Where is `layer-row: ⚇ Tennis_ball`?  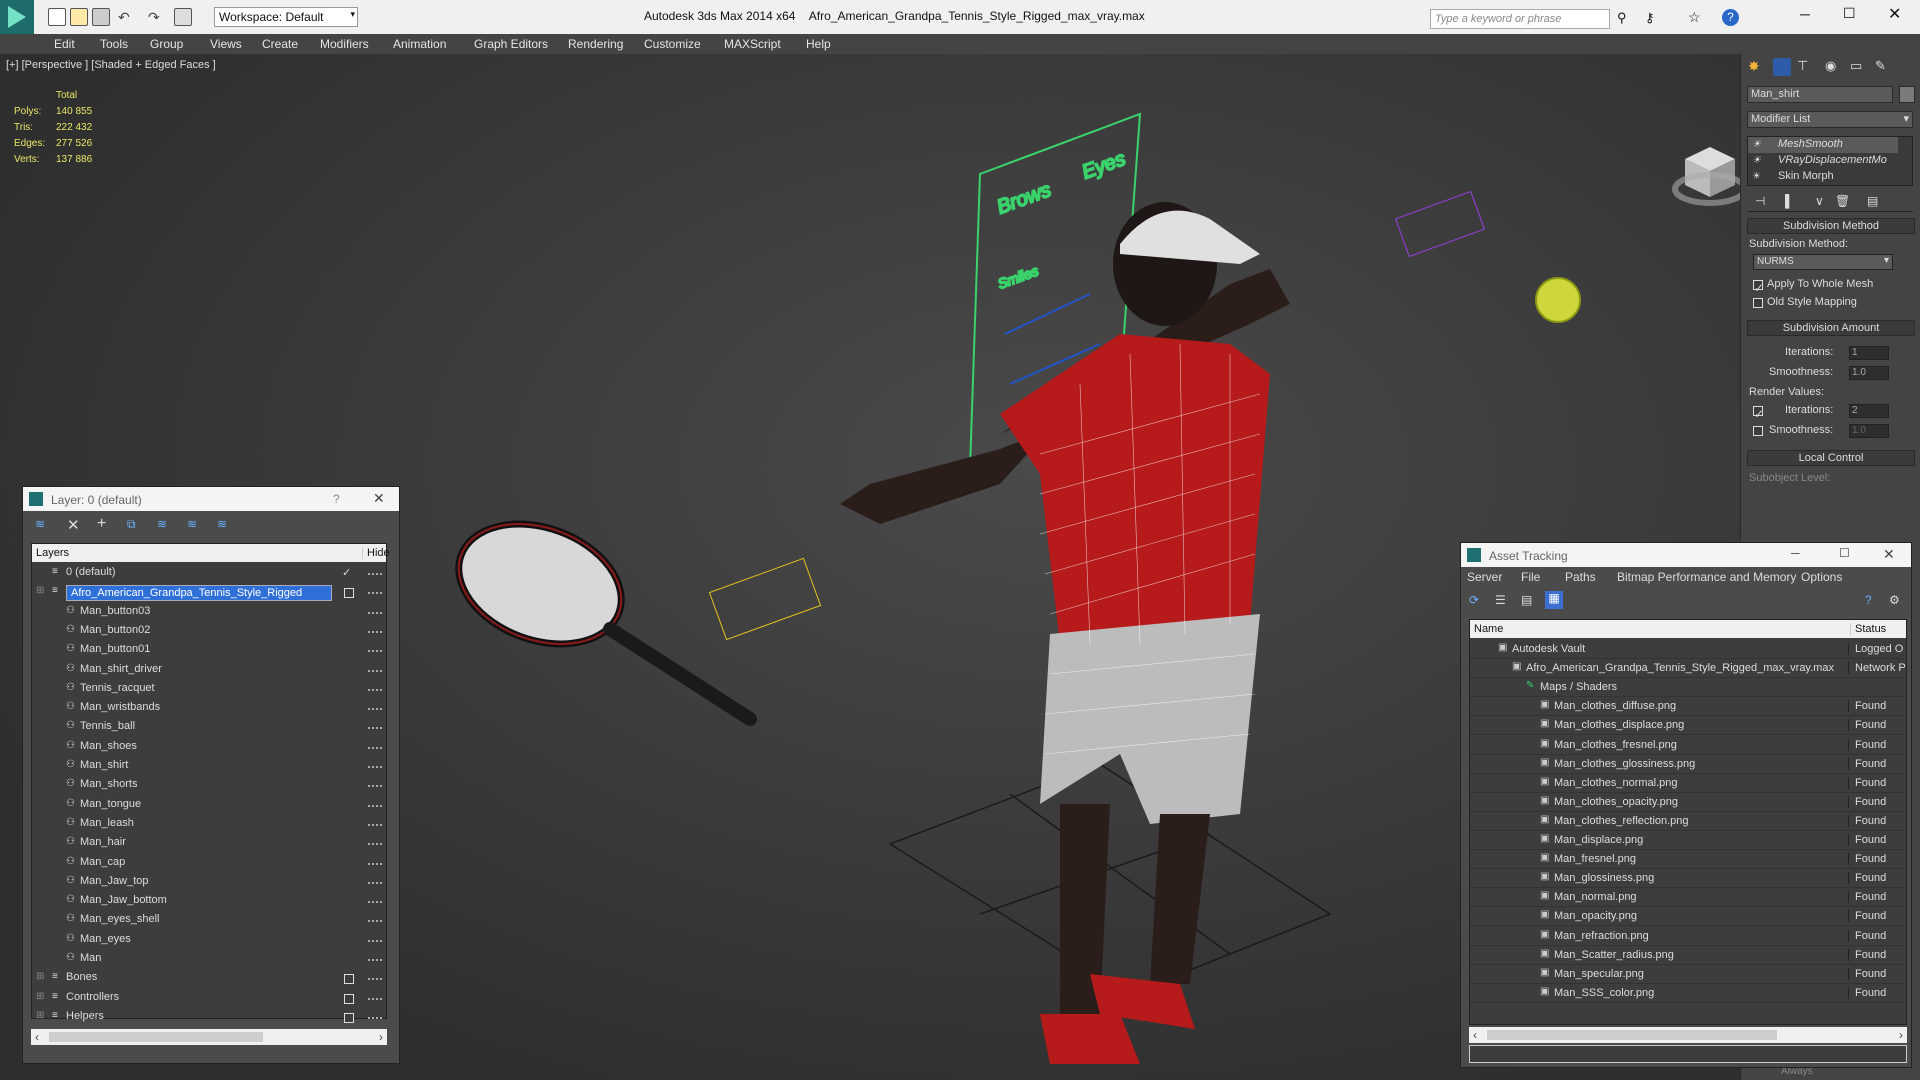 layer-row: ⚇ Tennis_ball is located at coordinates (209, 727).